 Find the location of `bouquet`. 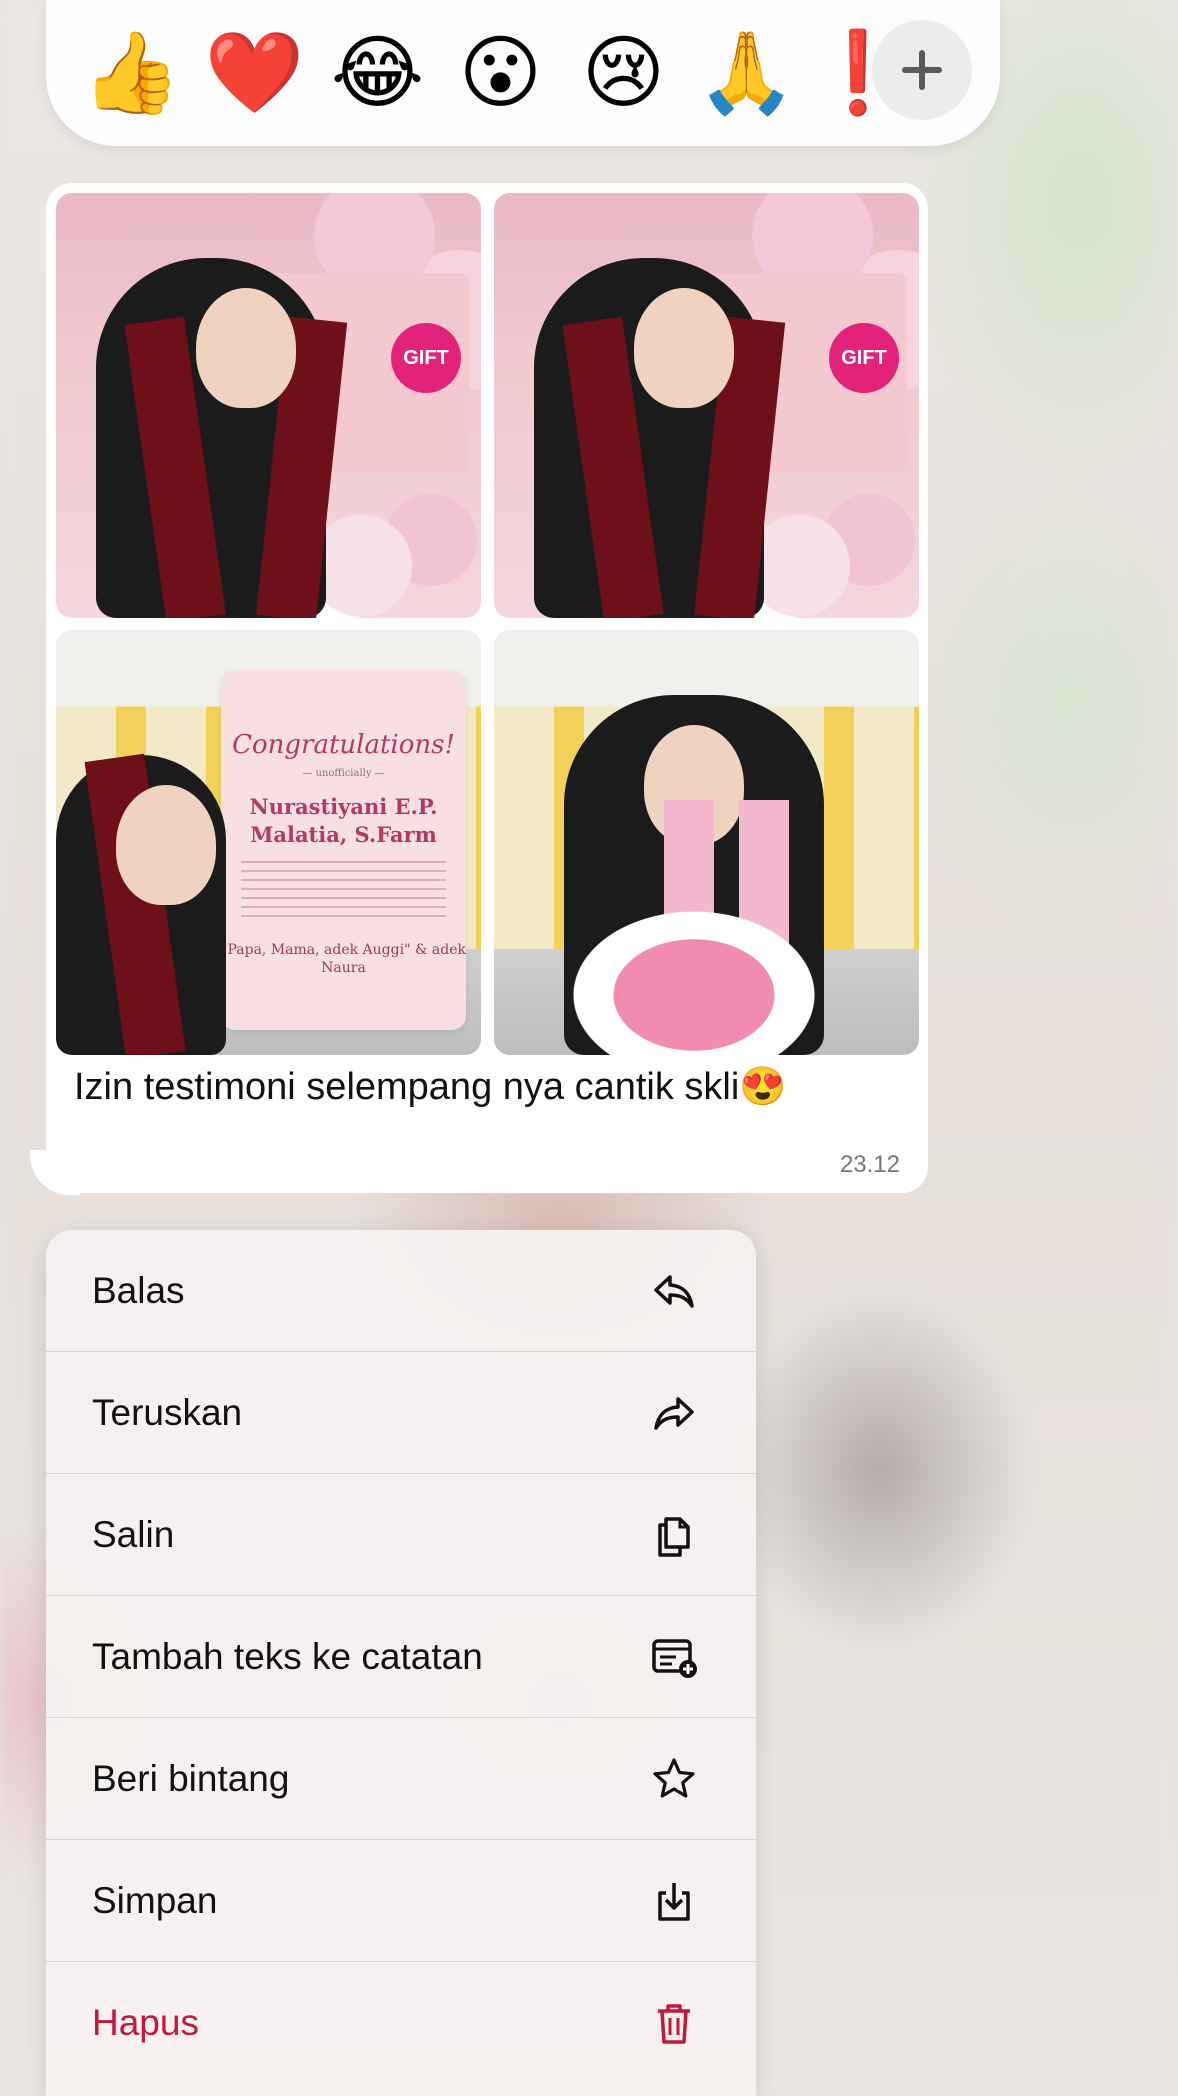

bouquet is located at coordinates (694, 980).